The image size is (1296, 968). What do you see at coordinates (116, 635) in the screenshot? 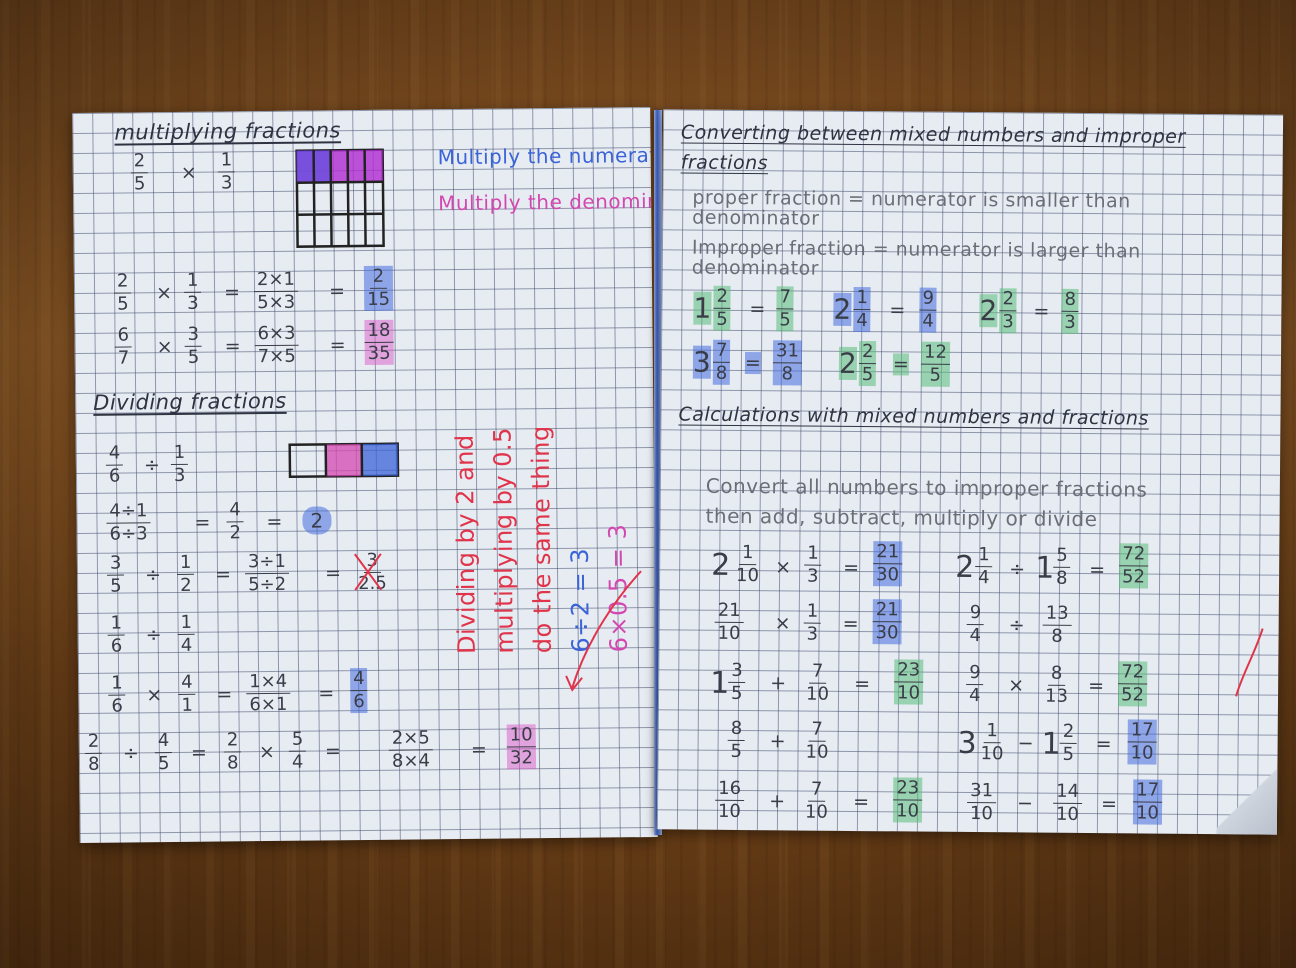
I see `fraction-1-6: 16` at bounding box center [116, 635].